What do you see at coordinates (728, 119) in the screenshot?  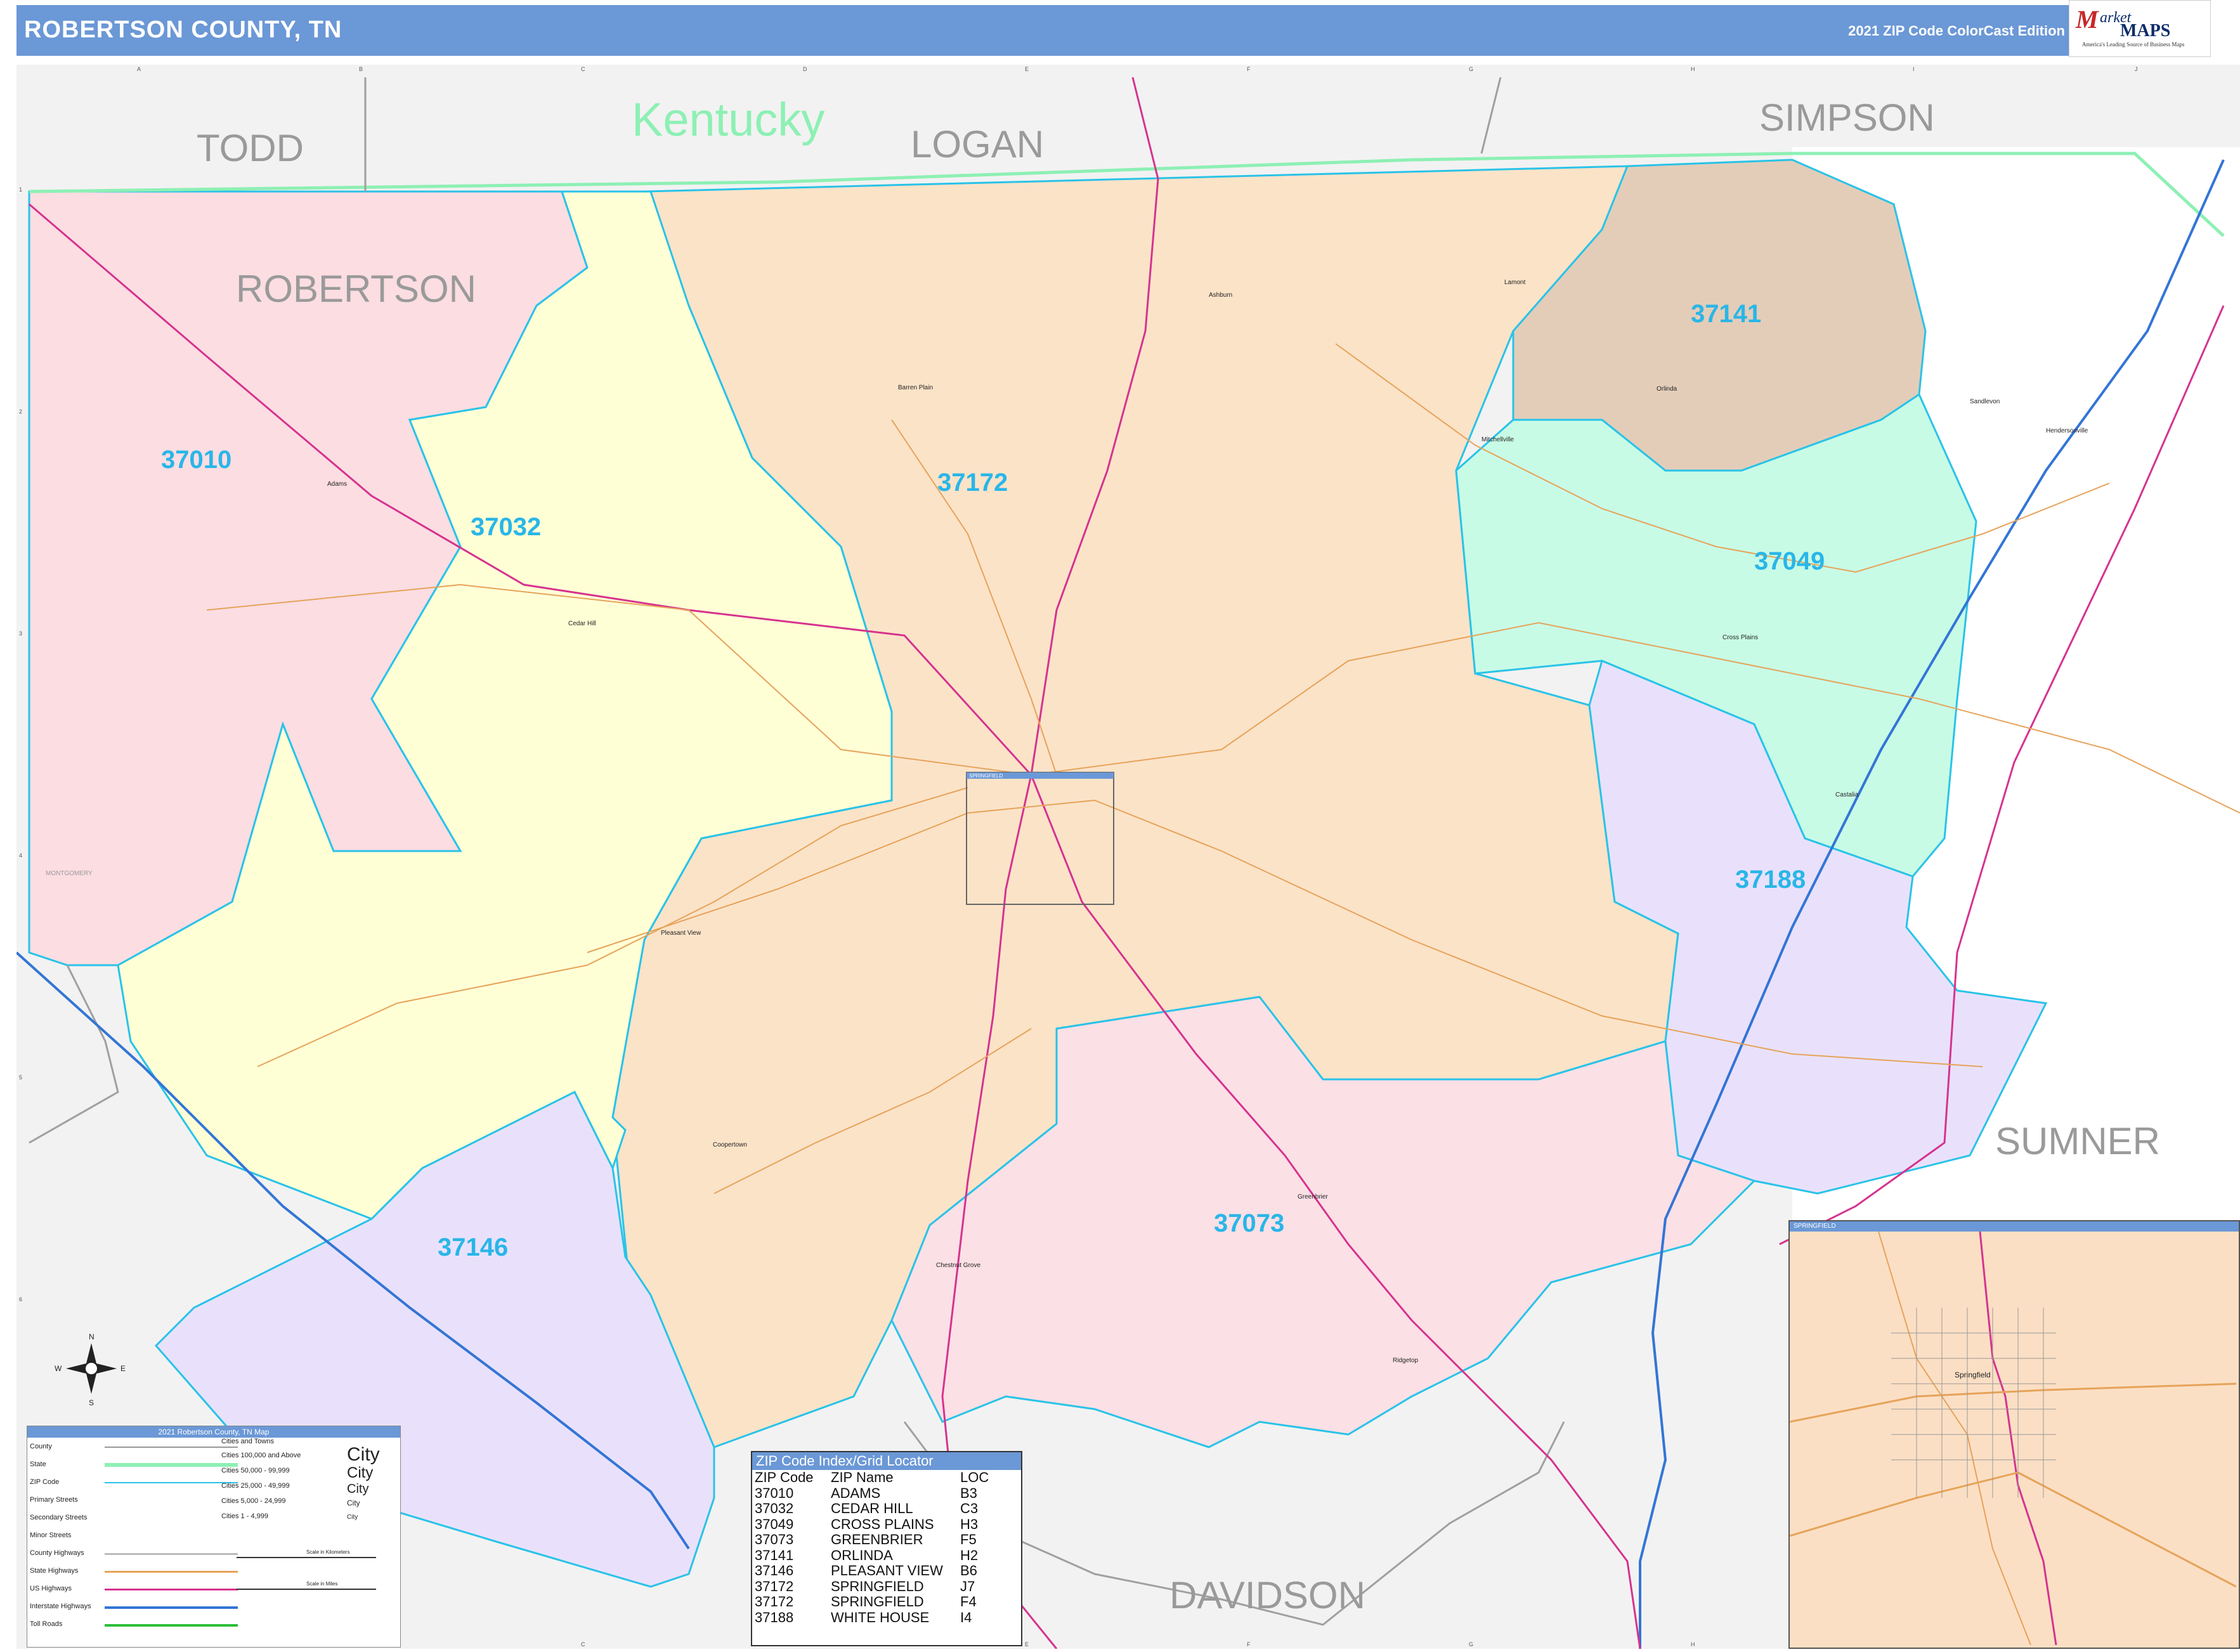 I see `label-kentucky: Kentucky` at bounding box center [728, 119].